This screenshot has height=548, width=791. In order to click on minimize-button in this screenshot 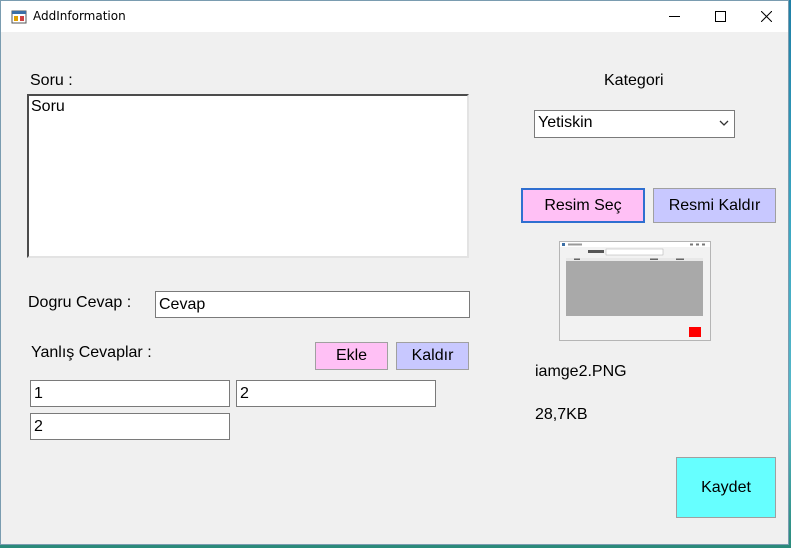, I will do `click(674, 16)`.